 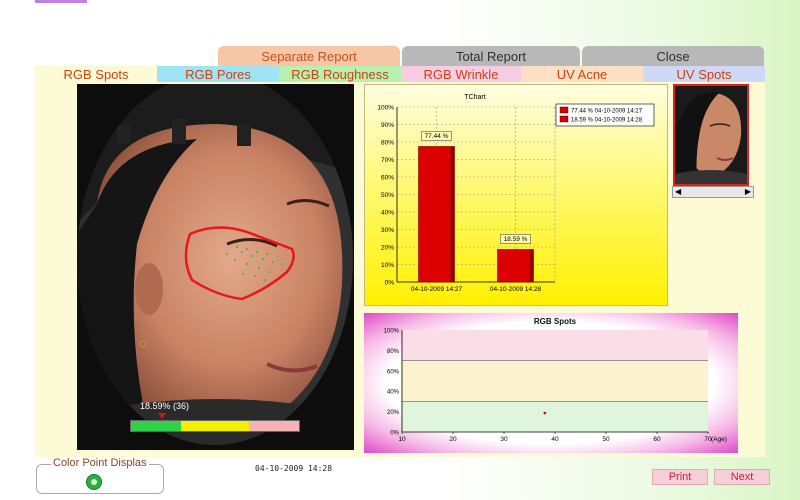 I want to click on severity-scale-bar, so click(x=215, y=426).